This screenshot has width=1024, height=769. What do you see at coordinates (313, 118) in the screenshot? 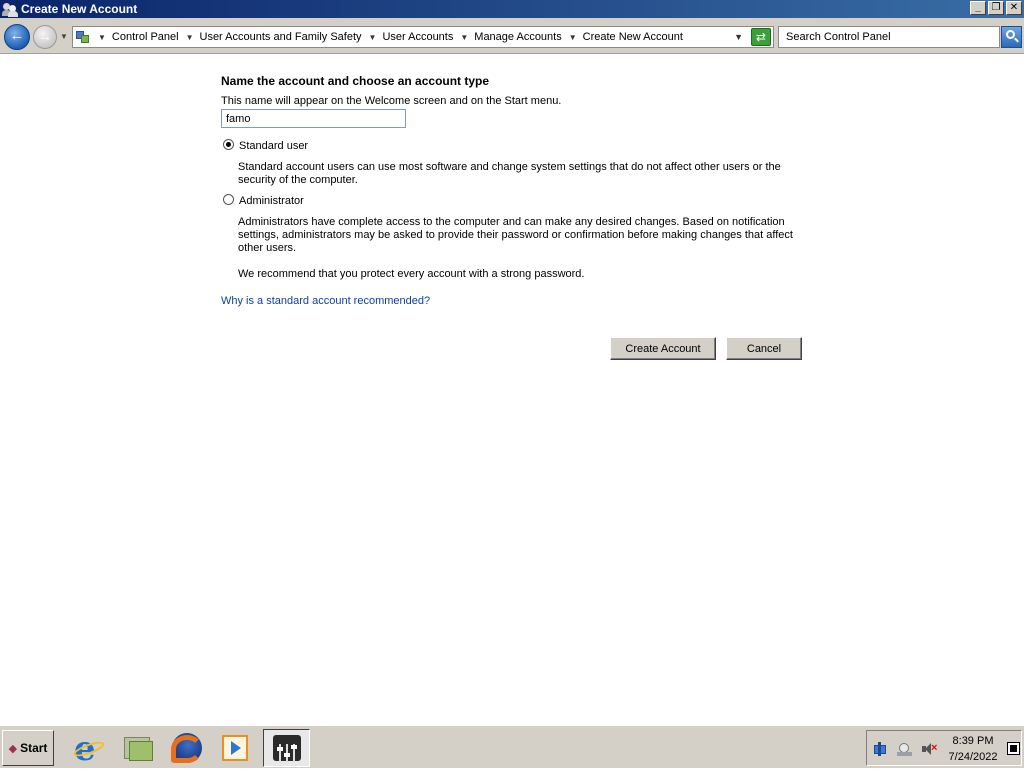
I see `account-name-input` at bounding box center [313, 118].